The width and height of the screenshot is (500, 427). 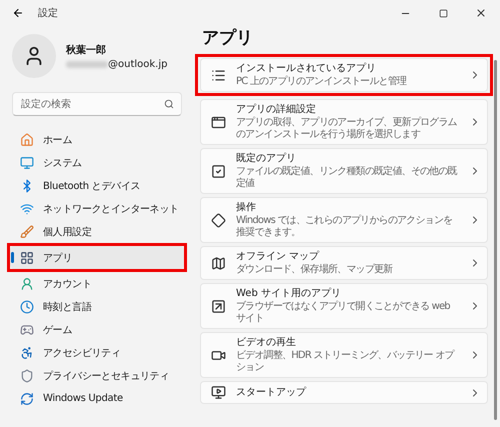 I want to click on page-title: アプリ, so click(x=228, y=38).